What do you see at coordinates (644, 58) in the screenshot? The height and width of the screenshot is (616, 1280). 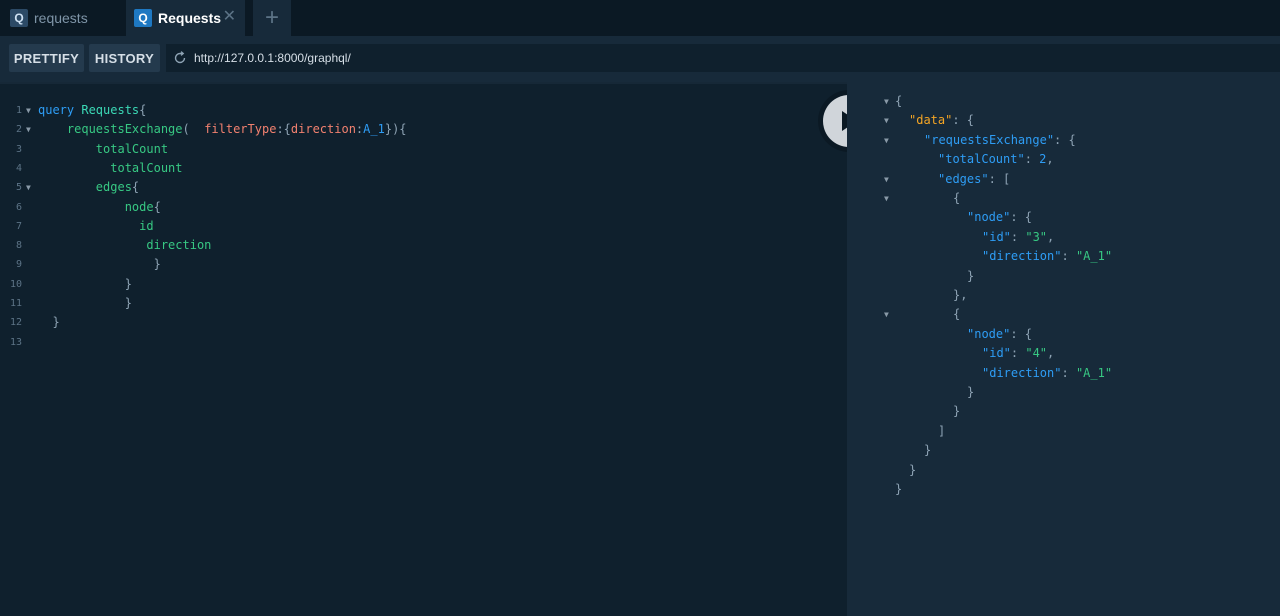 I see `endpoint-input` at bounding box center [644, 58].